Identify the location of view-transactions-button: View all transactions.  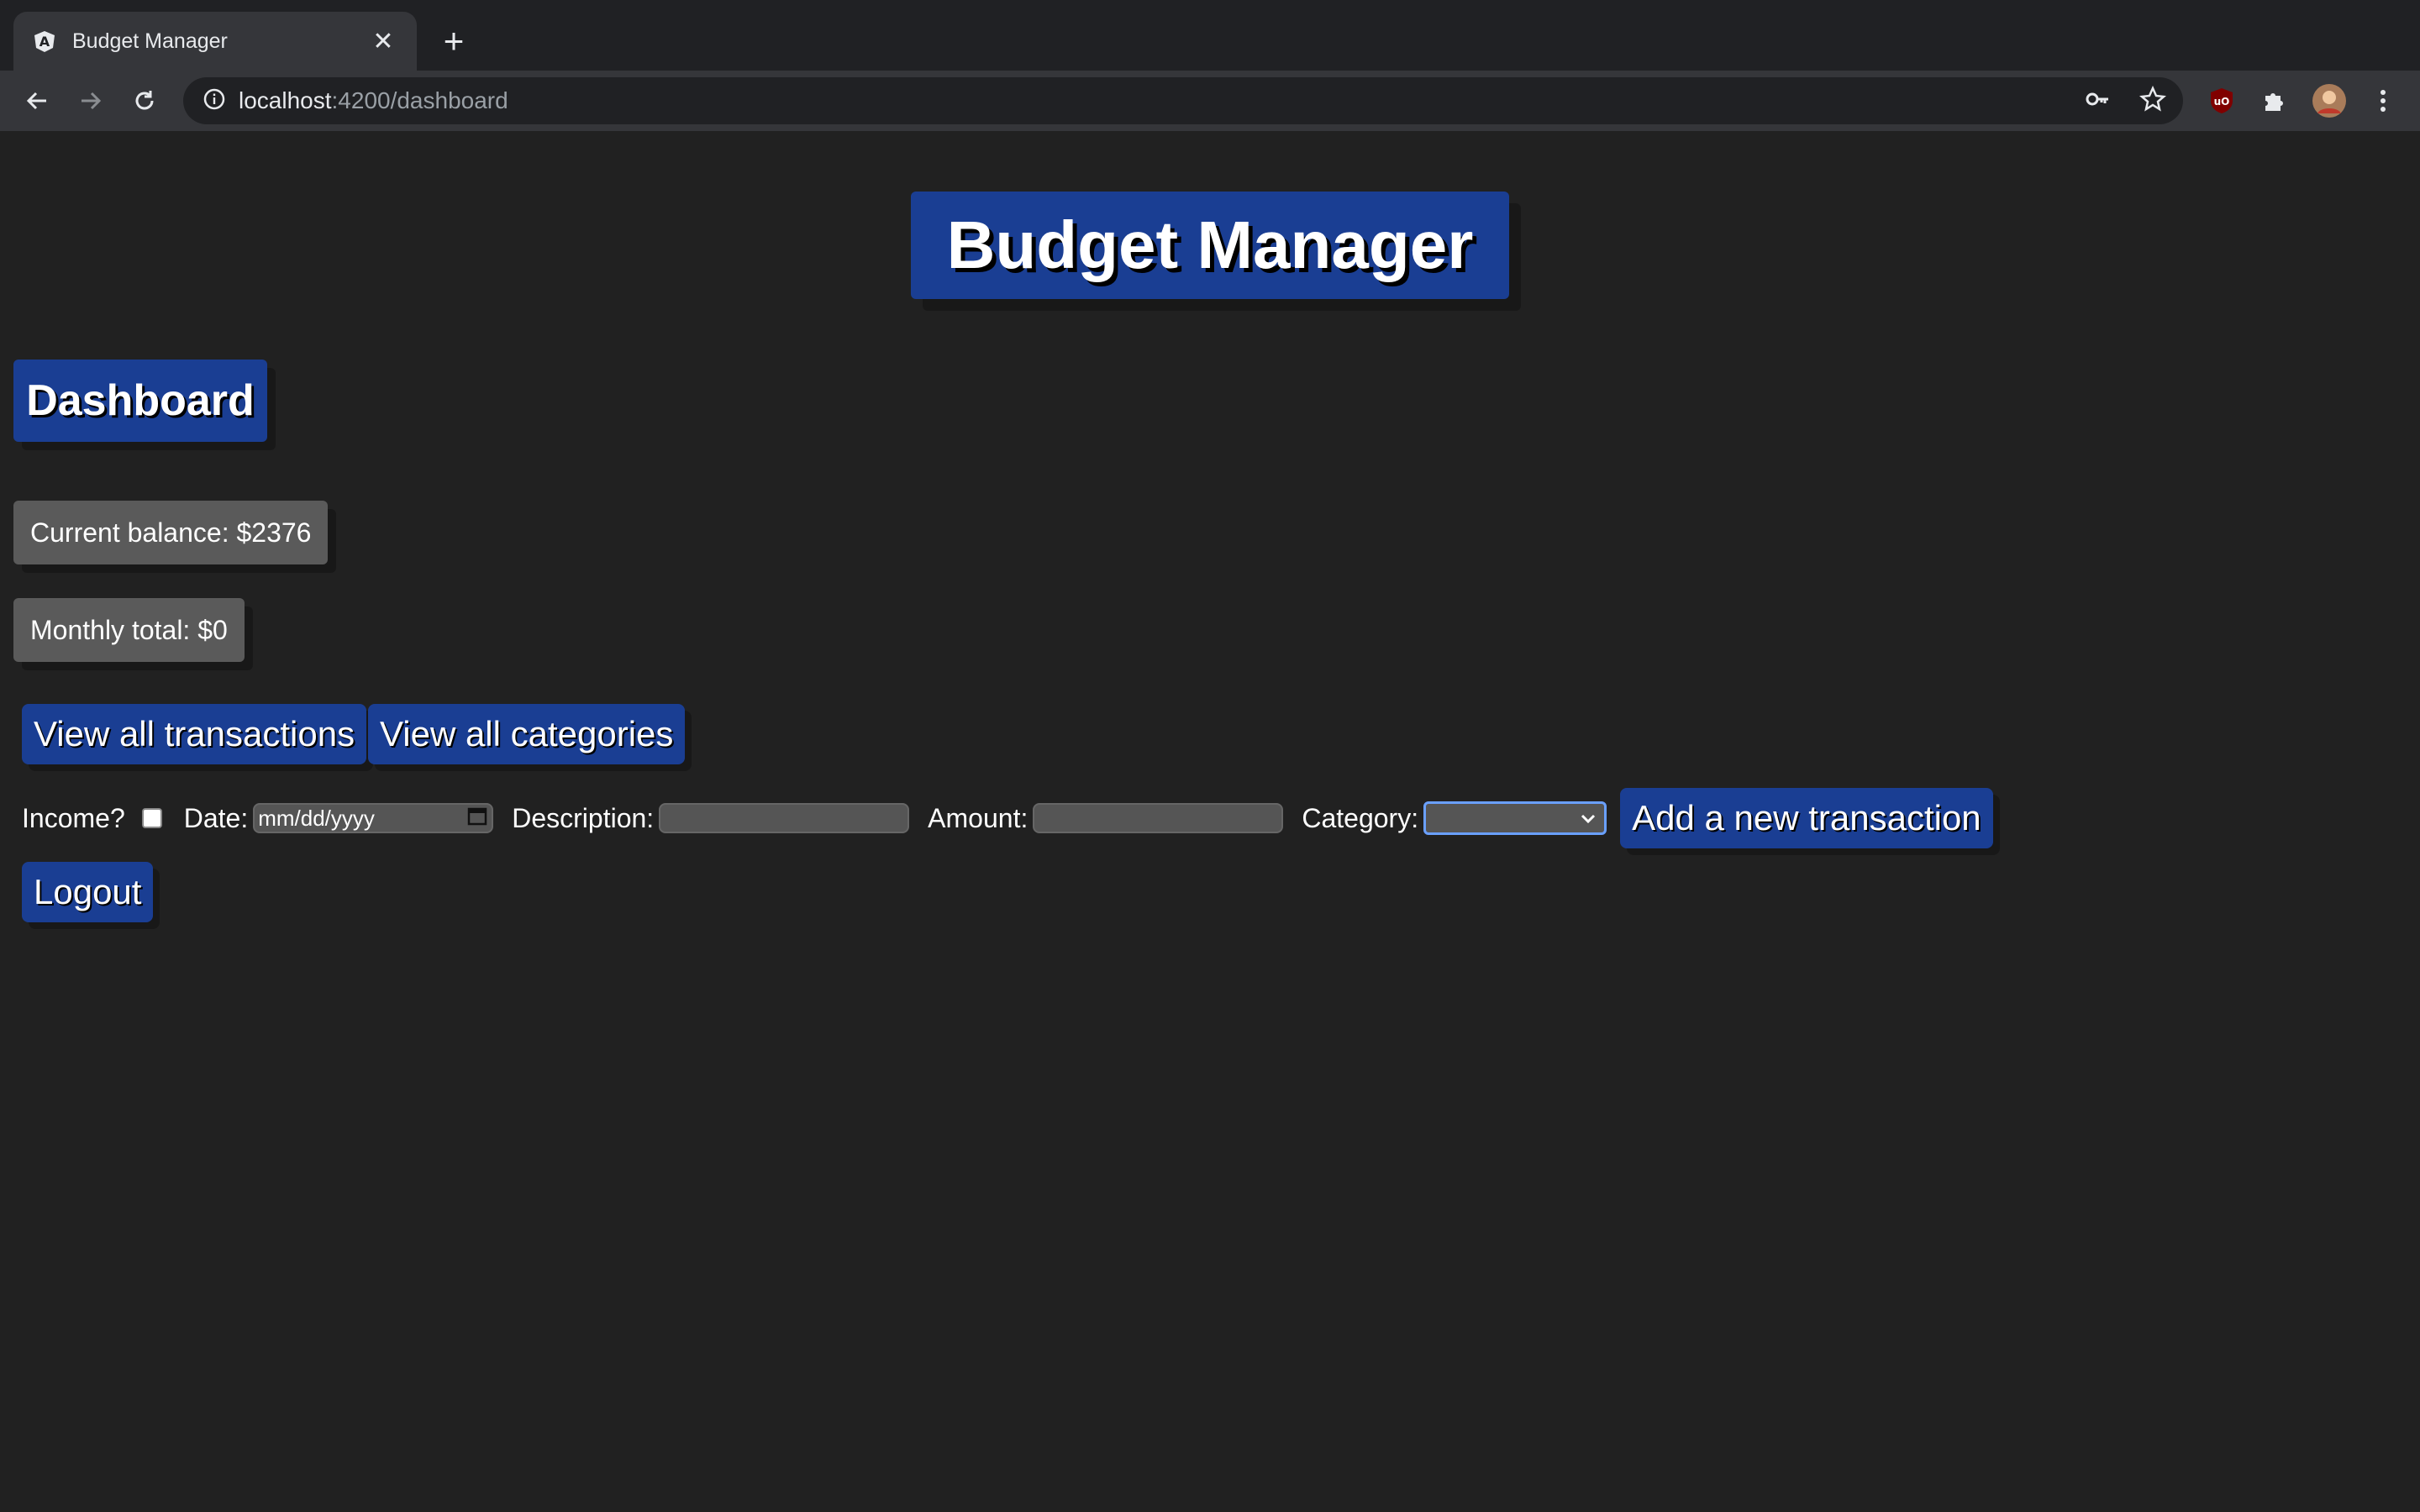
(195, 734).